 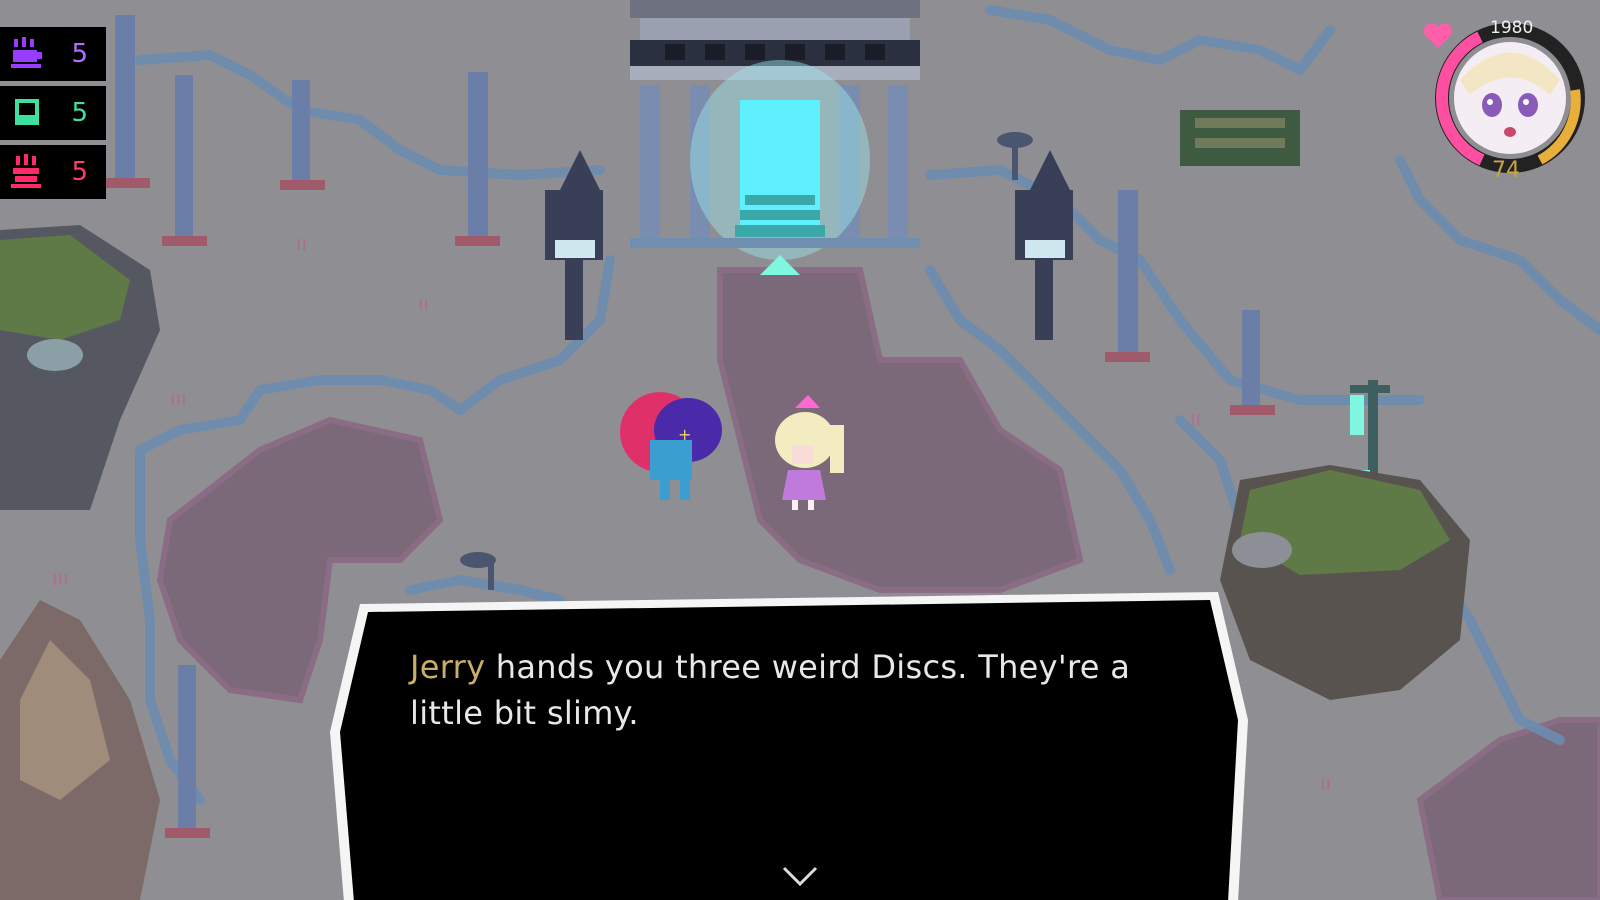 I want to click on green-cup-count: 5, so click(x=79, y=113).